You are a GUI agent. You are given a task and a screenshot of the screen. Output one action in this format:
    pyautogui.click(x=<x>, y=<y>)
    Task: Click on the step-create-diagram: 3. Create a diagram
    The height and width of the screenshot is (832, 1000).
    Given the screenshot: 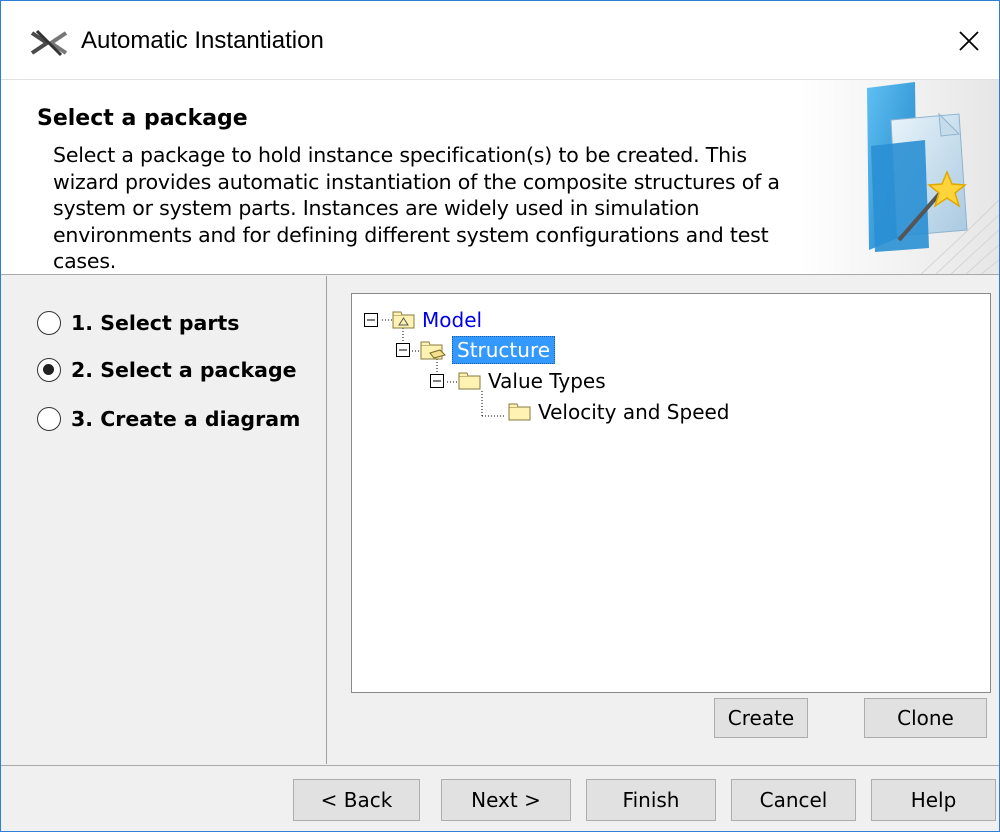 What is the action you would take?
    pyautogui.click(x=168, y=419)
    